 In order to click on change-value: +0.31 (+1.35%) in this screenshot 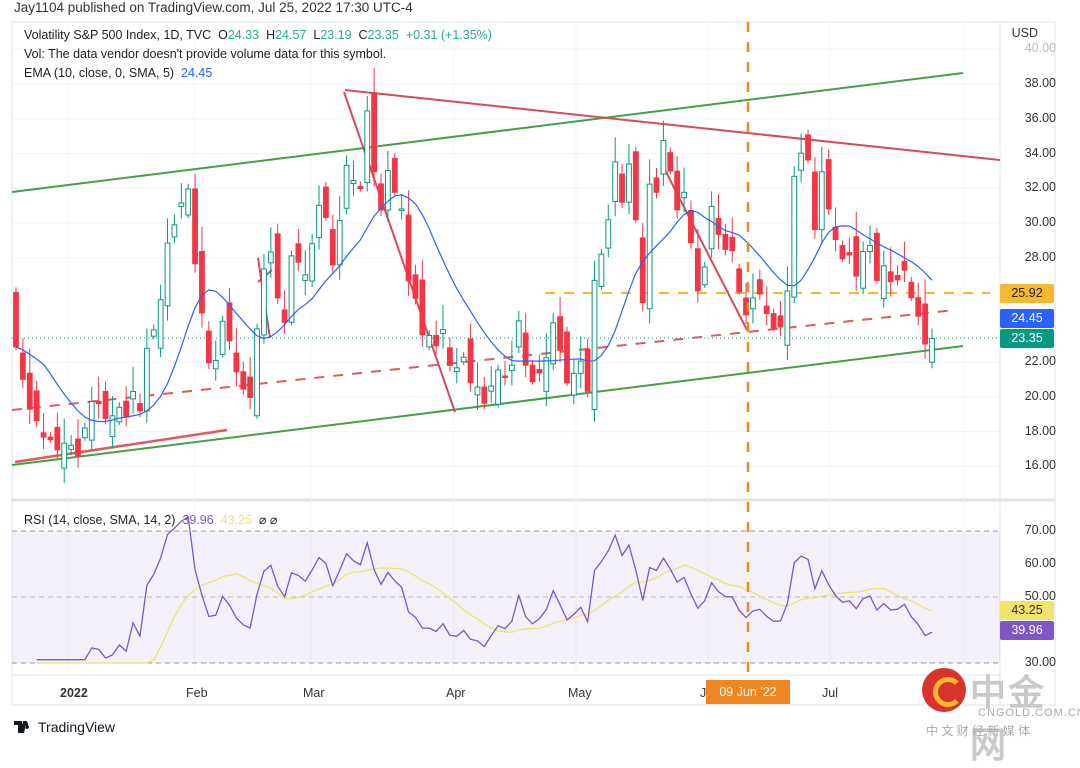, I will do `click(448, 35)`.